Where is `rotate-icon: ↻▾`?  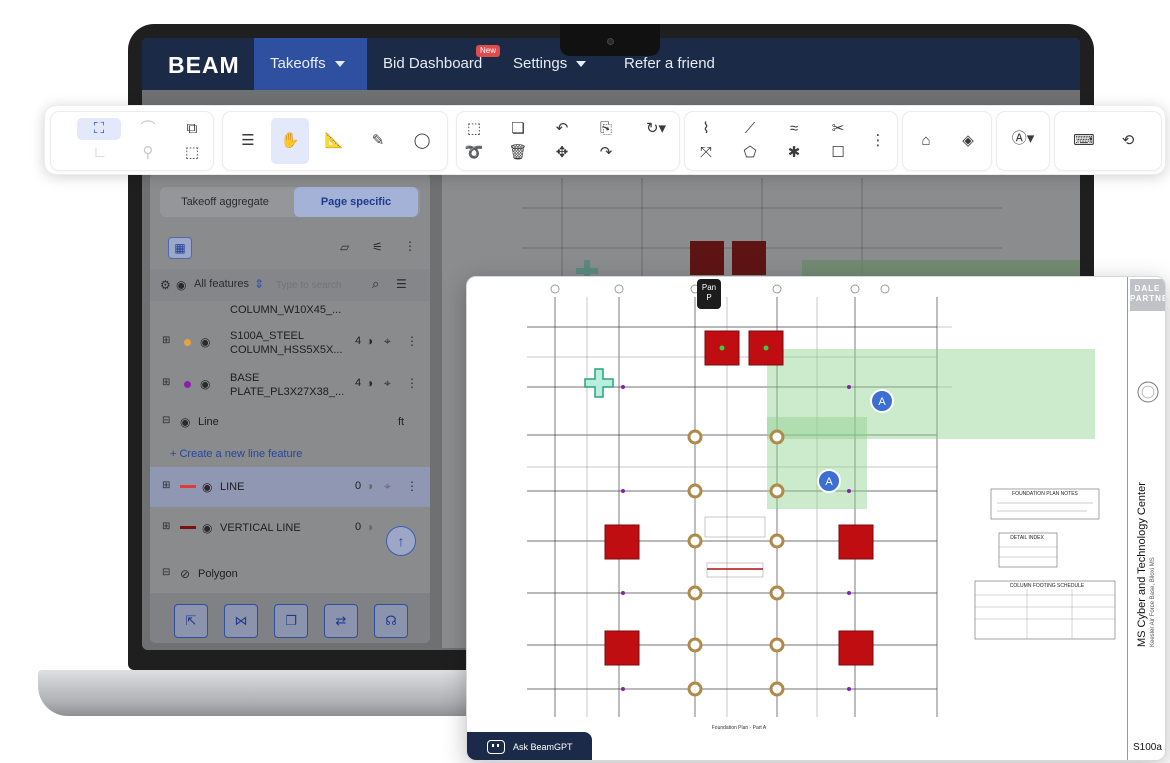
rotate-icon: ↻▾ is located at coordinates (656, 129).